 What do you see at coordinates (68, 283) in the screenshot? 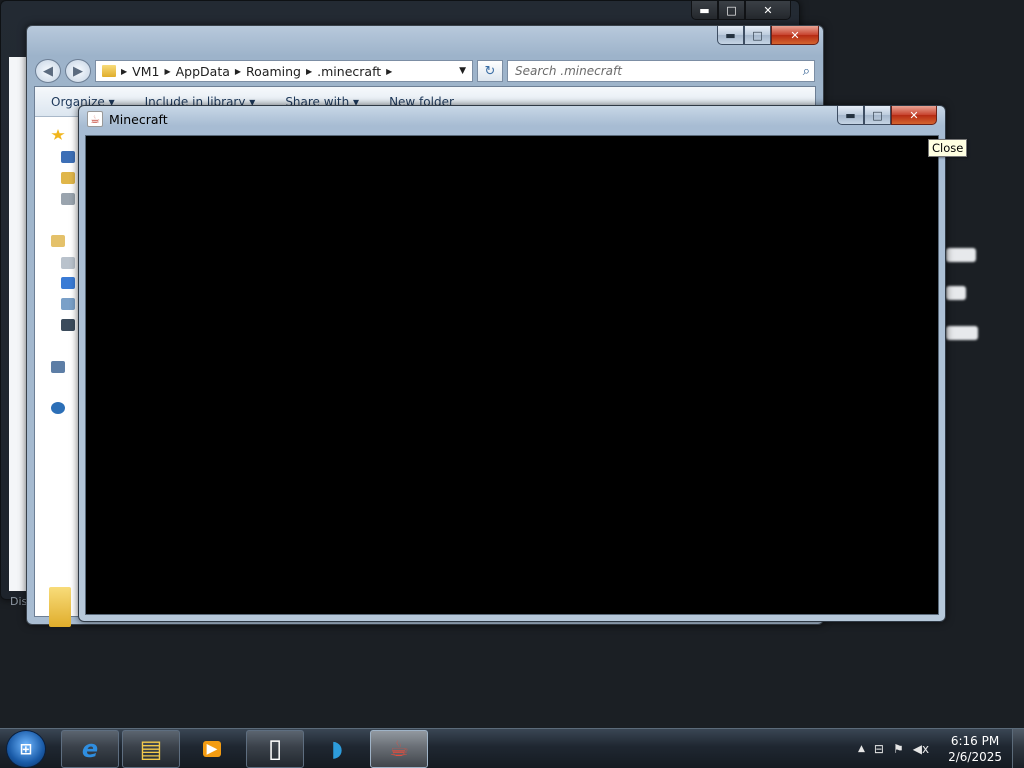
I see `music-icon` at bounding box center [68, 283].